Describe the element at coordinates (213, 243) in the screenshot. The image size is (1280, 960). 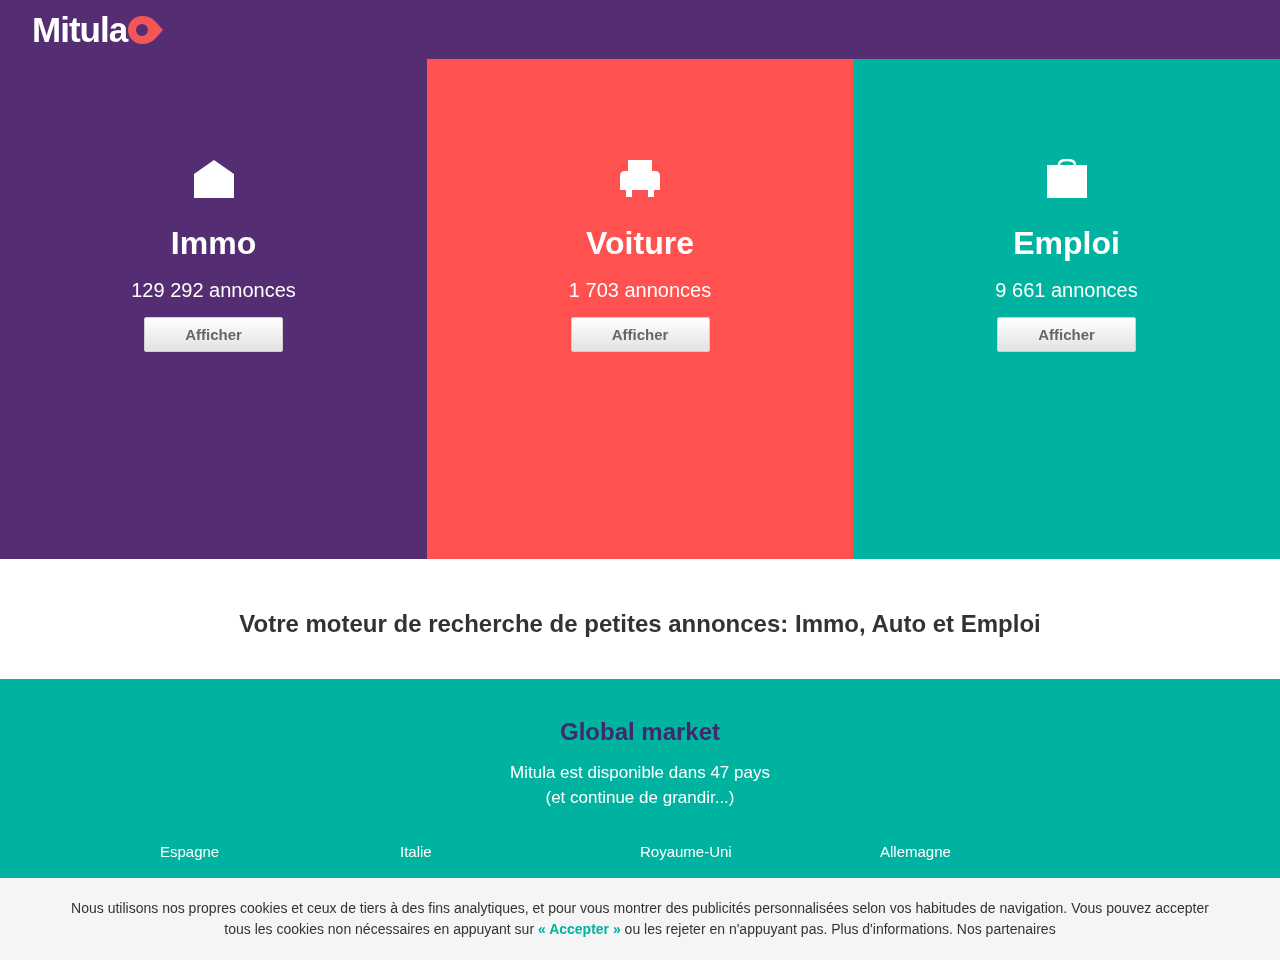
I see `category-title: Immo` at that location.